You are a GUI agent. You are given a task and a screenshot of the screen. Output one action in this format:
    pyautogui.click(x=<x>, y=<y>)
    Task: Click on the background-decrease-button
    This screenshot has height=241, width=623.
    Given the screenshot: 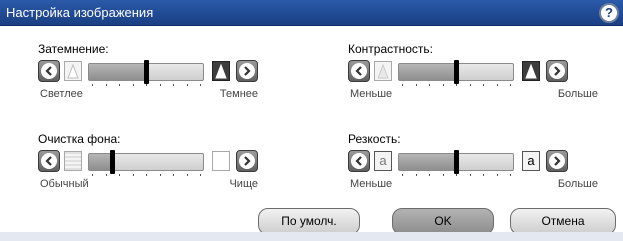 What is the action you would take?
    pyautogui.click(x=49, y=161)
    